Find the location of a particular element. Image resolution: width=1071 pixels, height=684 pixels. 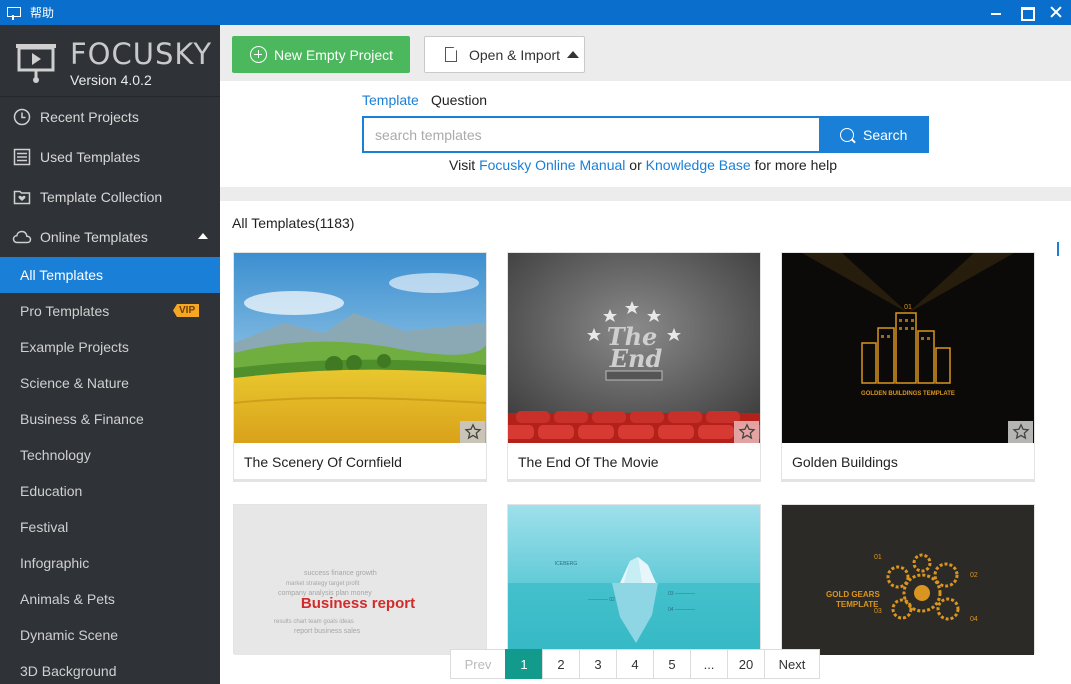

caret-up-icon is located at coordinates (573, 54).